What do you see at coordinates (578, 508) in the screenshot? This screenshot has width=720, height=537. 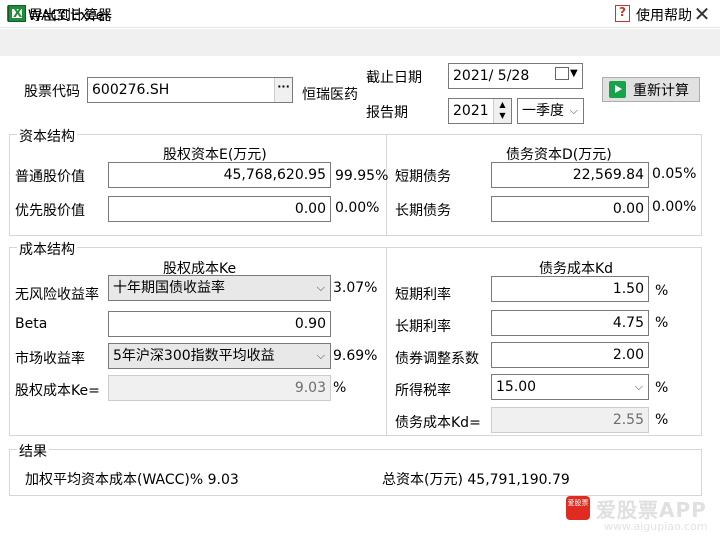 I see `watermark-logo: 爱股票` at bounding box center [578, 508].